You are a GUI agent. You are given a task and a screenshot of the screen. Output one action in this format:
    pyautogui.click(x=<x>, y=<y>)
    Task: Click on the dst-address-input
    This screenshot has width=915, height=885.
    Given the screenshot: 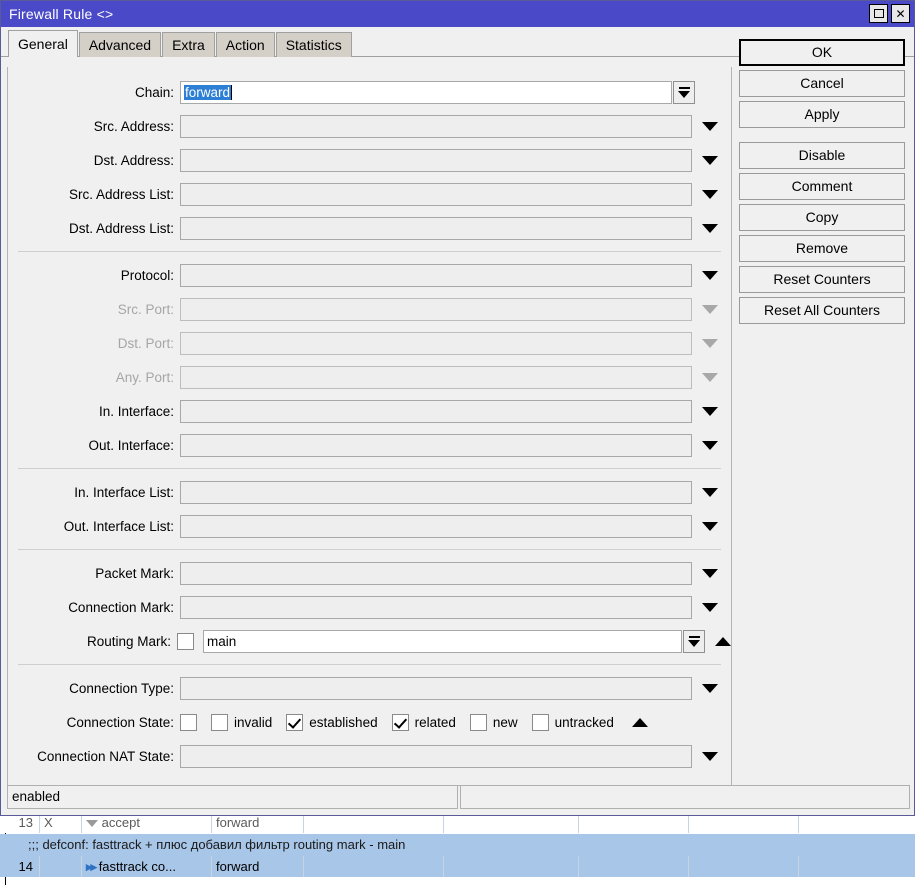 What is the action you would take?
    pyautogui.click(x=436, y=160)
    